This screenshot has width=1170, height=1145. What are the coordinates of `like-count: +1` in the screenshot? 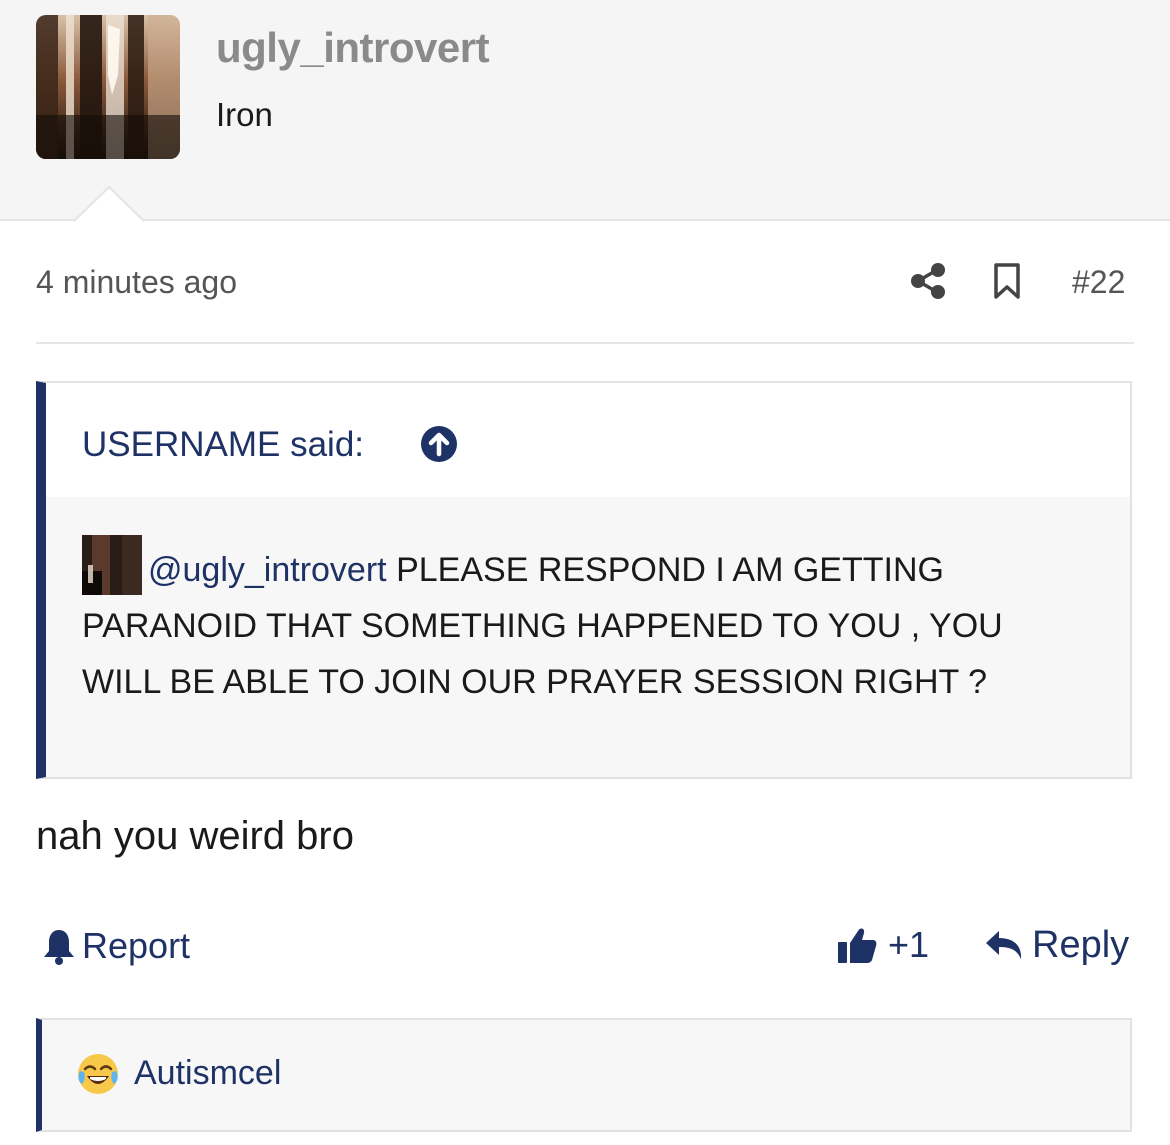 It's located at (909, 944).